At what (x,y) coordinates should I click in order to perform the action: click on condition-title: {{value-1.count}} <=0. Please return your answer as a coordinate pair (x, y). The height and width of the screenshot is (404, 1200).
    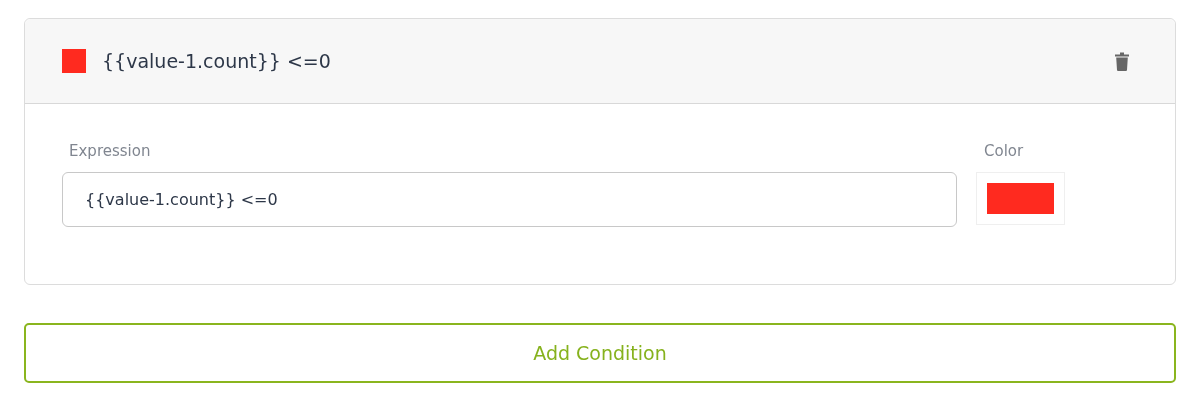
    Looking at the image, I should click on (217, 61).